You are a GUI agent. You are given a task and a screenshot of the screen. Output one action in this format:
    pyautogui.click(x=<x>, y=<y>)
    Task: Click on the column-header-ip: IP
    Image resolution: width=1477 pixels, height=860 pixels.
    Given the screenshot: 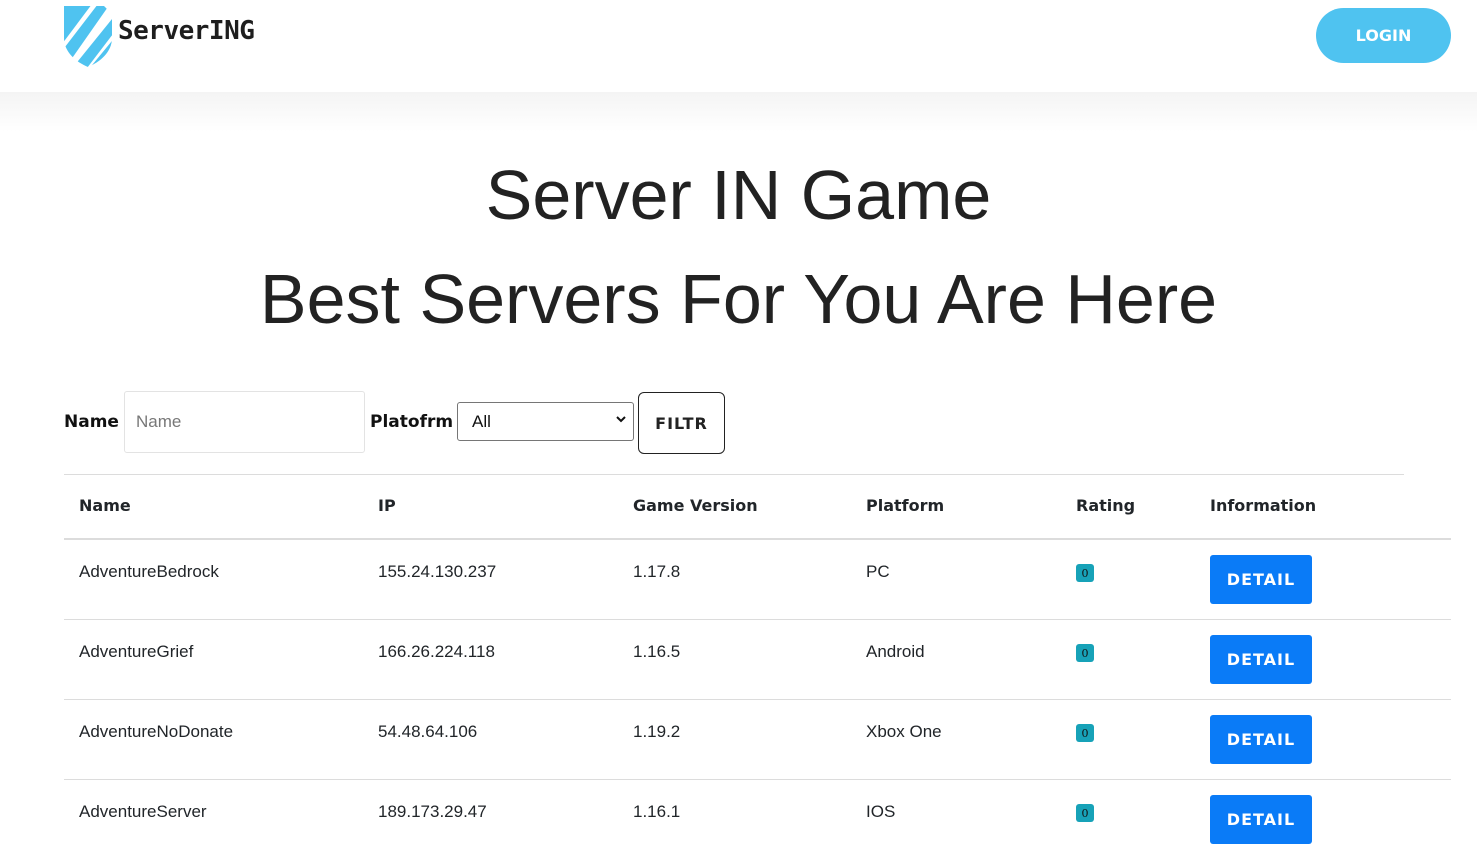 What is the action you would take?
    pyautogui.click(x=387, y=505)
    